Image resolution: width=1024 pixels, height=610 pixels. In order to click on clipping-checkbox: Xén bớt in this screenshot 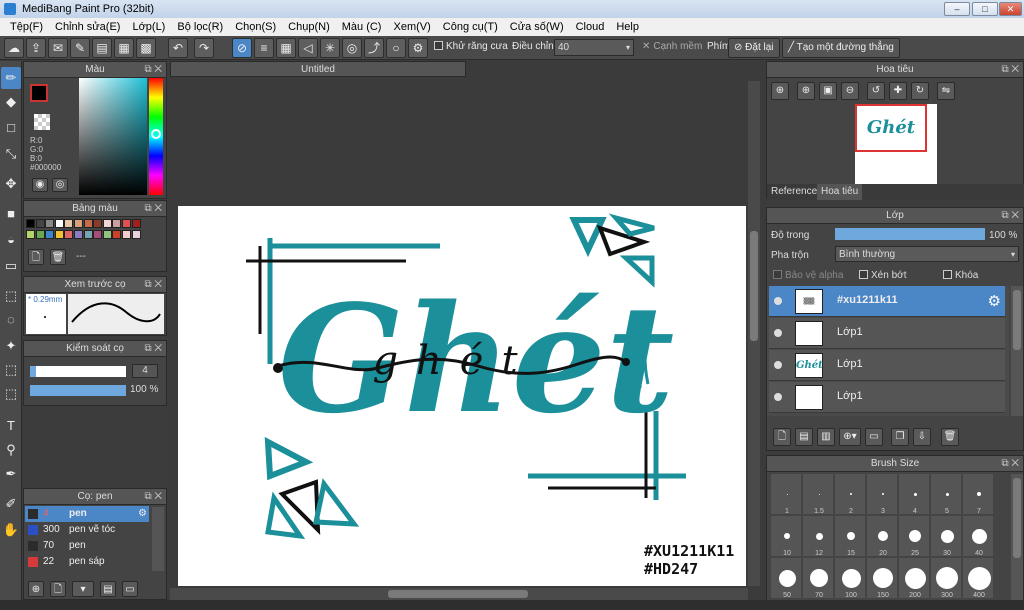, I will do `click(882, 275)`.